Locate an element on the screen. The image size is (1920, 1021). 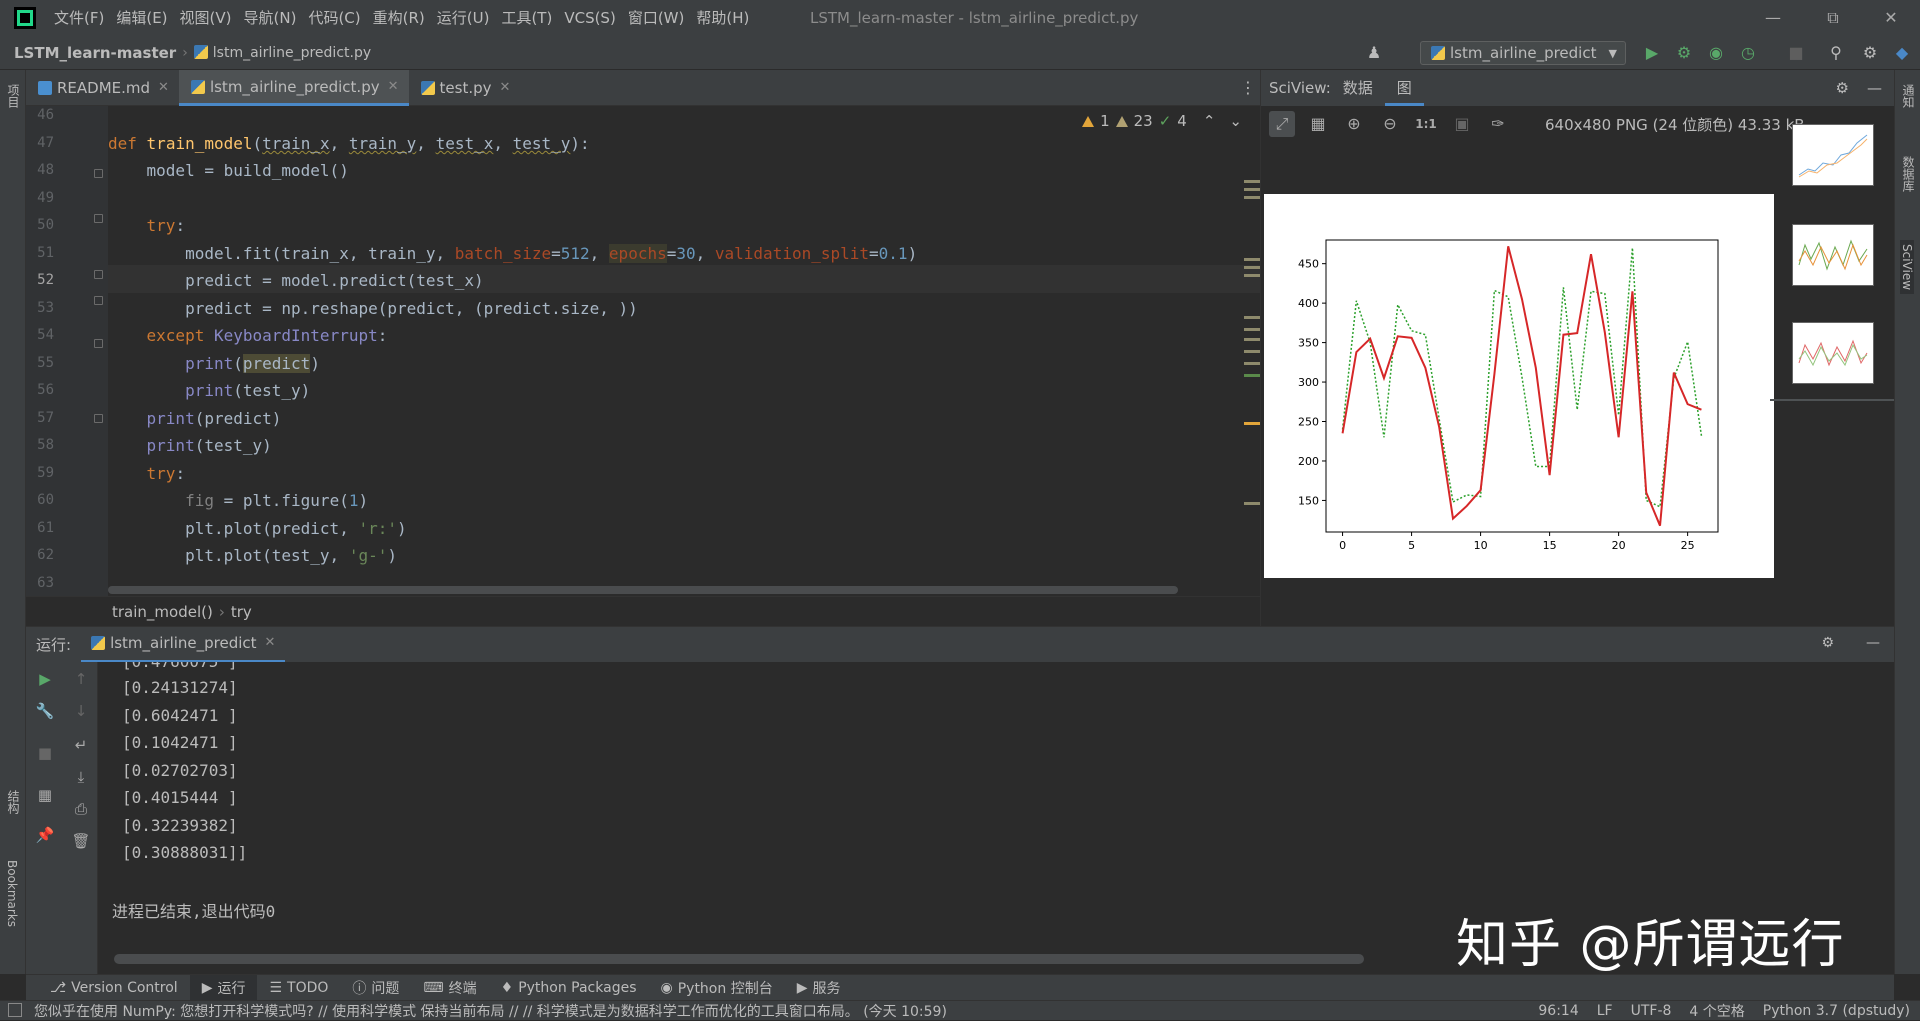
updates-icon: ◆ is located at coordinates (1902, 53).